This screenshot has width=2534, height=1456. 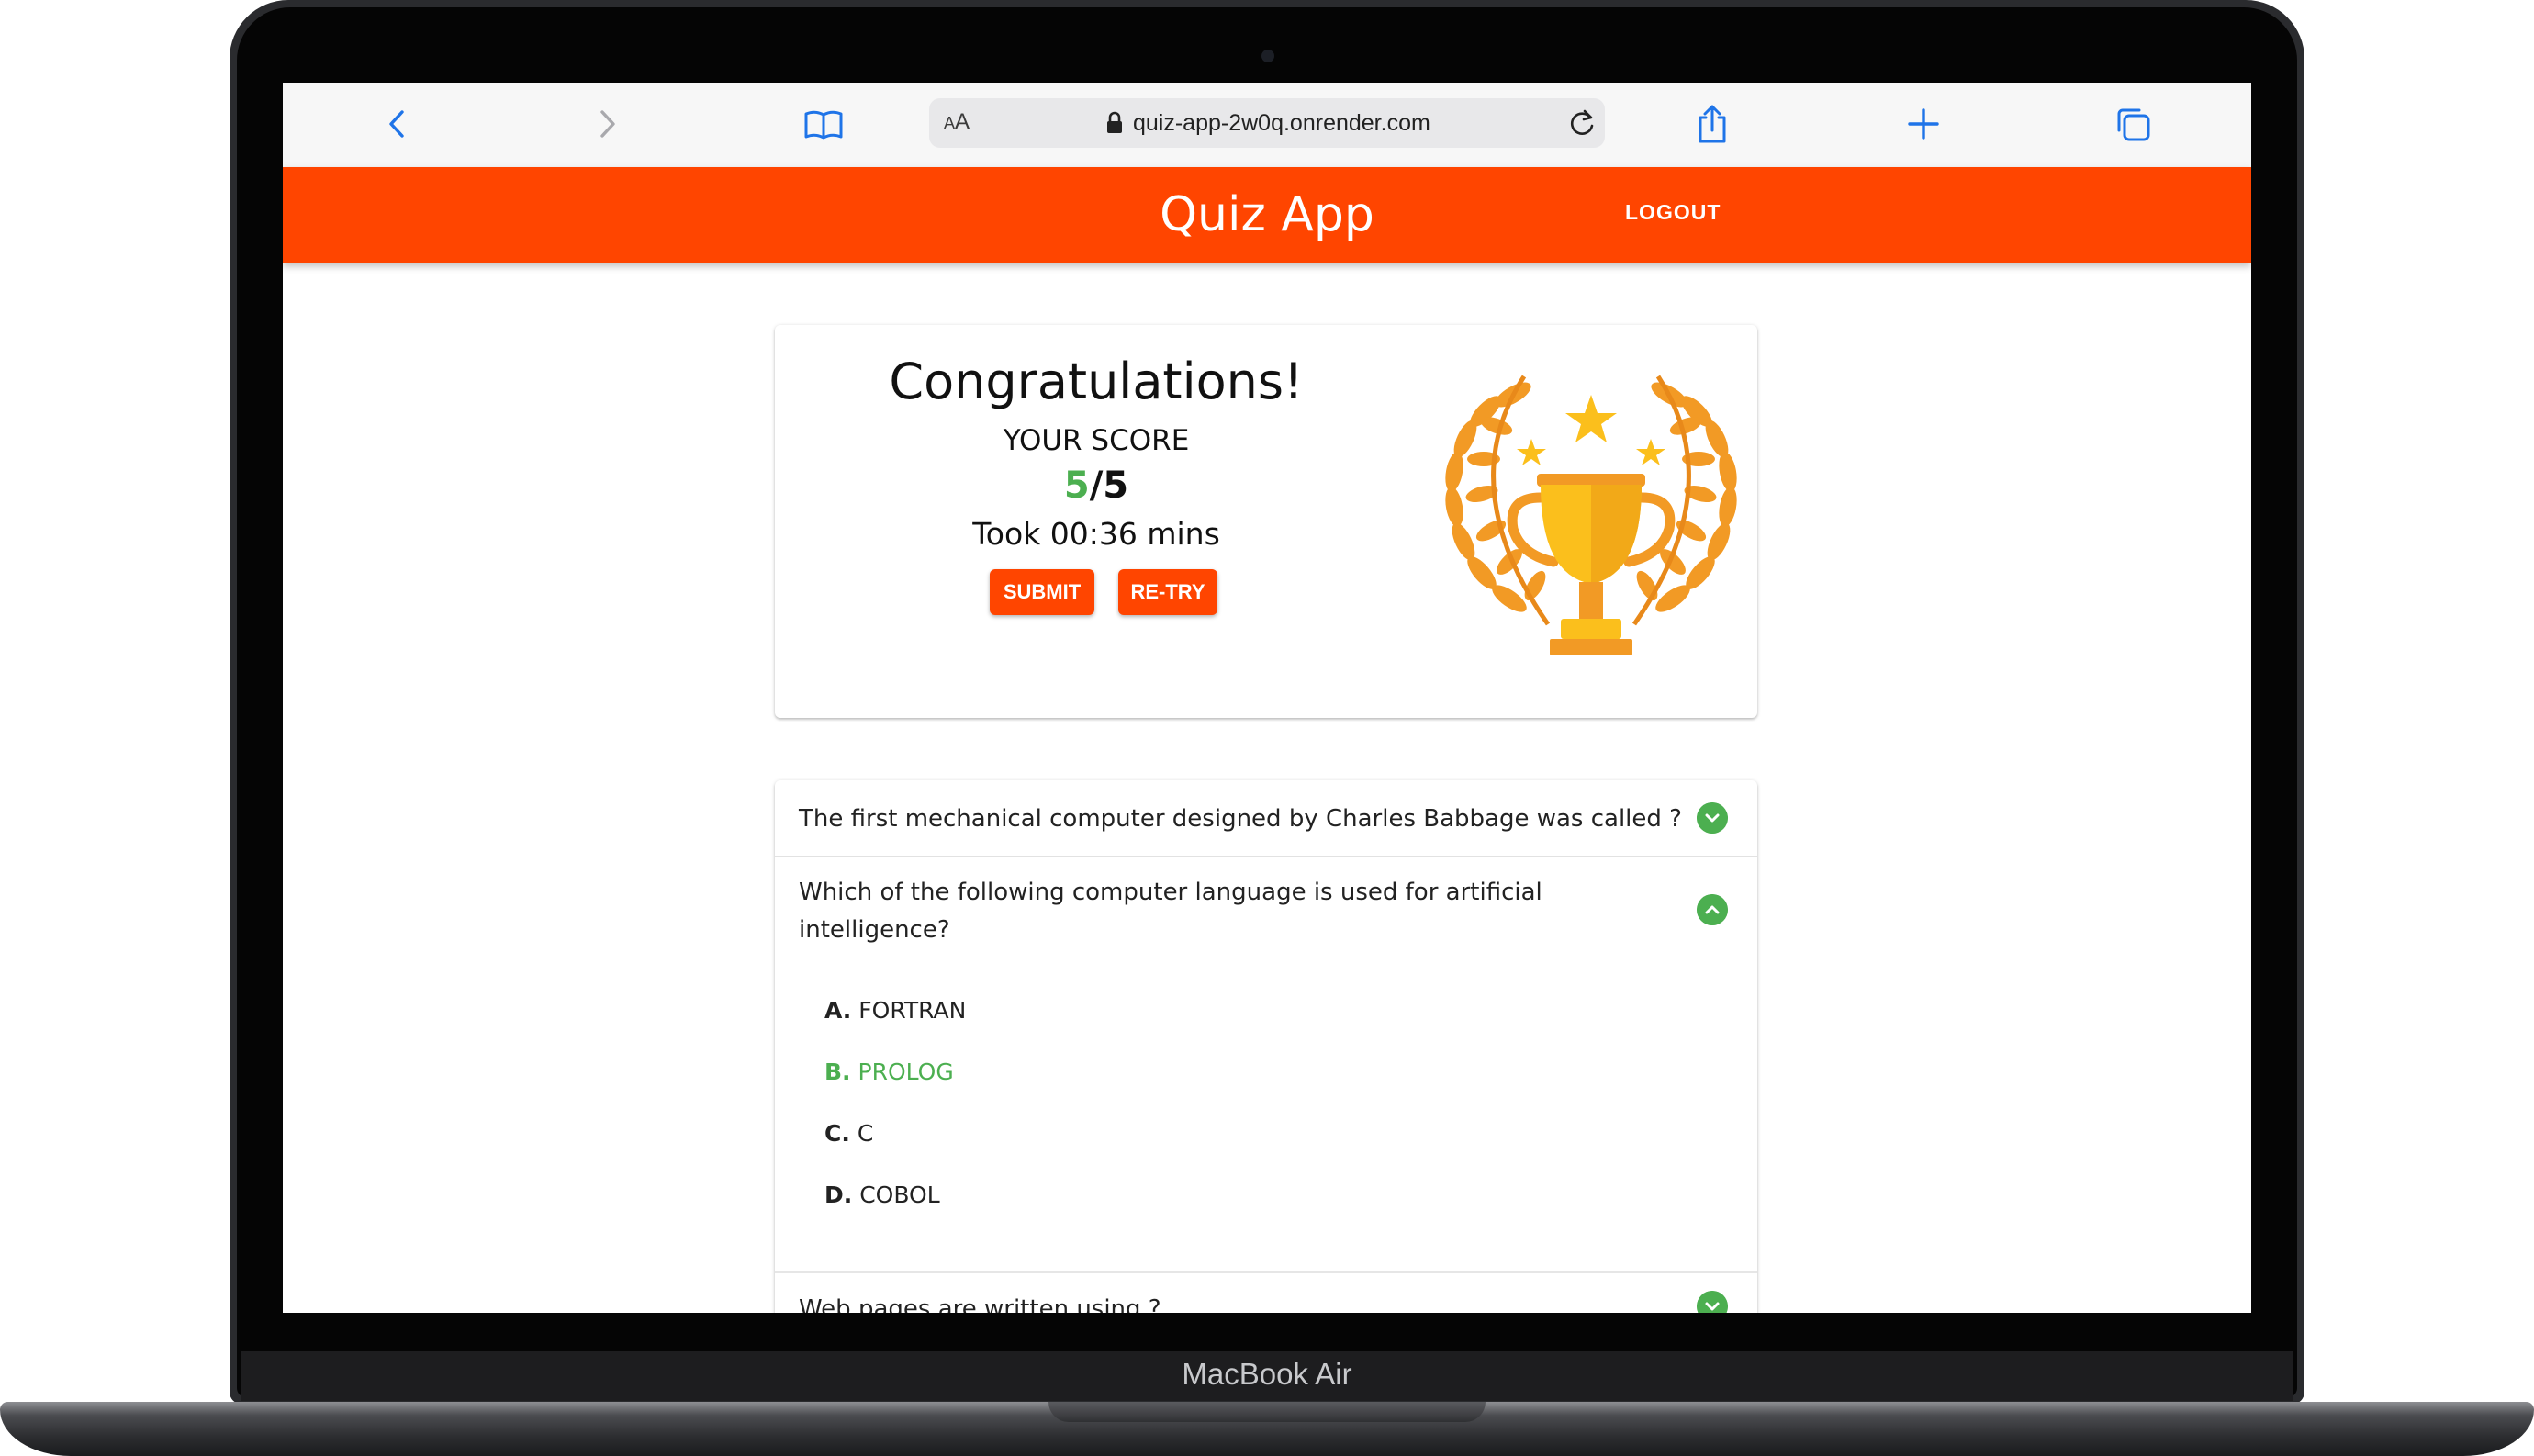 I want to click on logout-button: LOGOUT, so click(x=1673, y=212).